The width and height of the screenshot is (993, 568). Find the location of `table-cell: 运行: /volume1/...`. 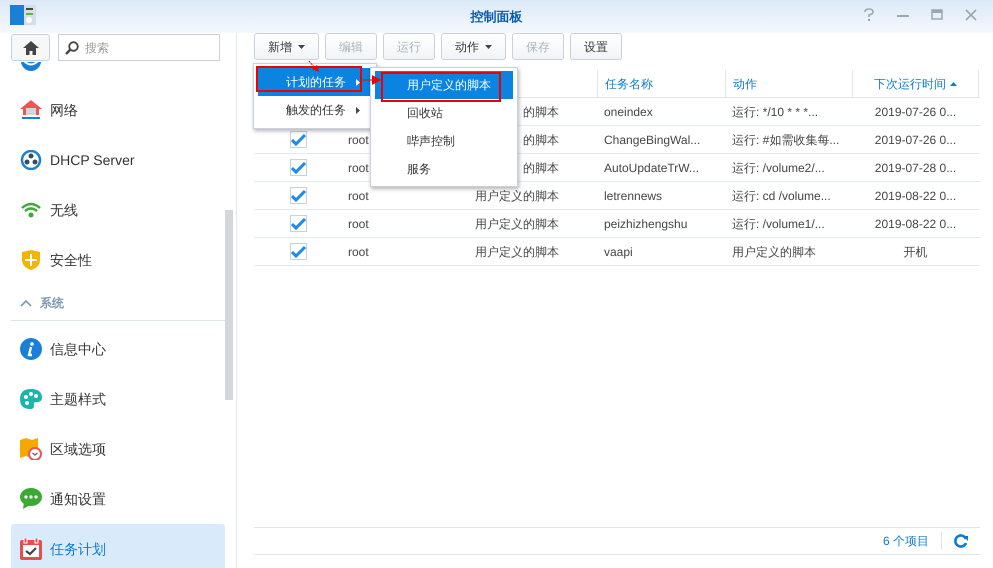

table-cell: 运行: /volume1/... is located at coordinates (778, 223).